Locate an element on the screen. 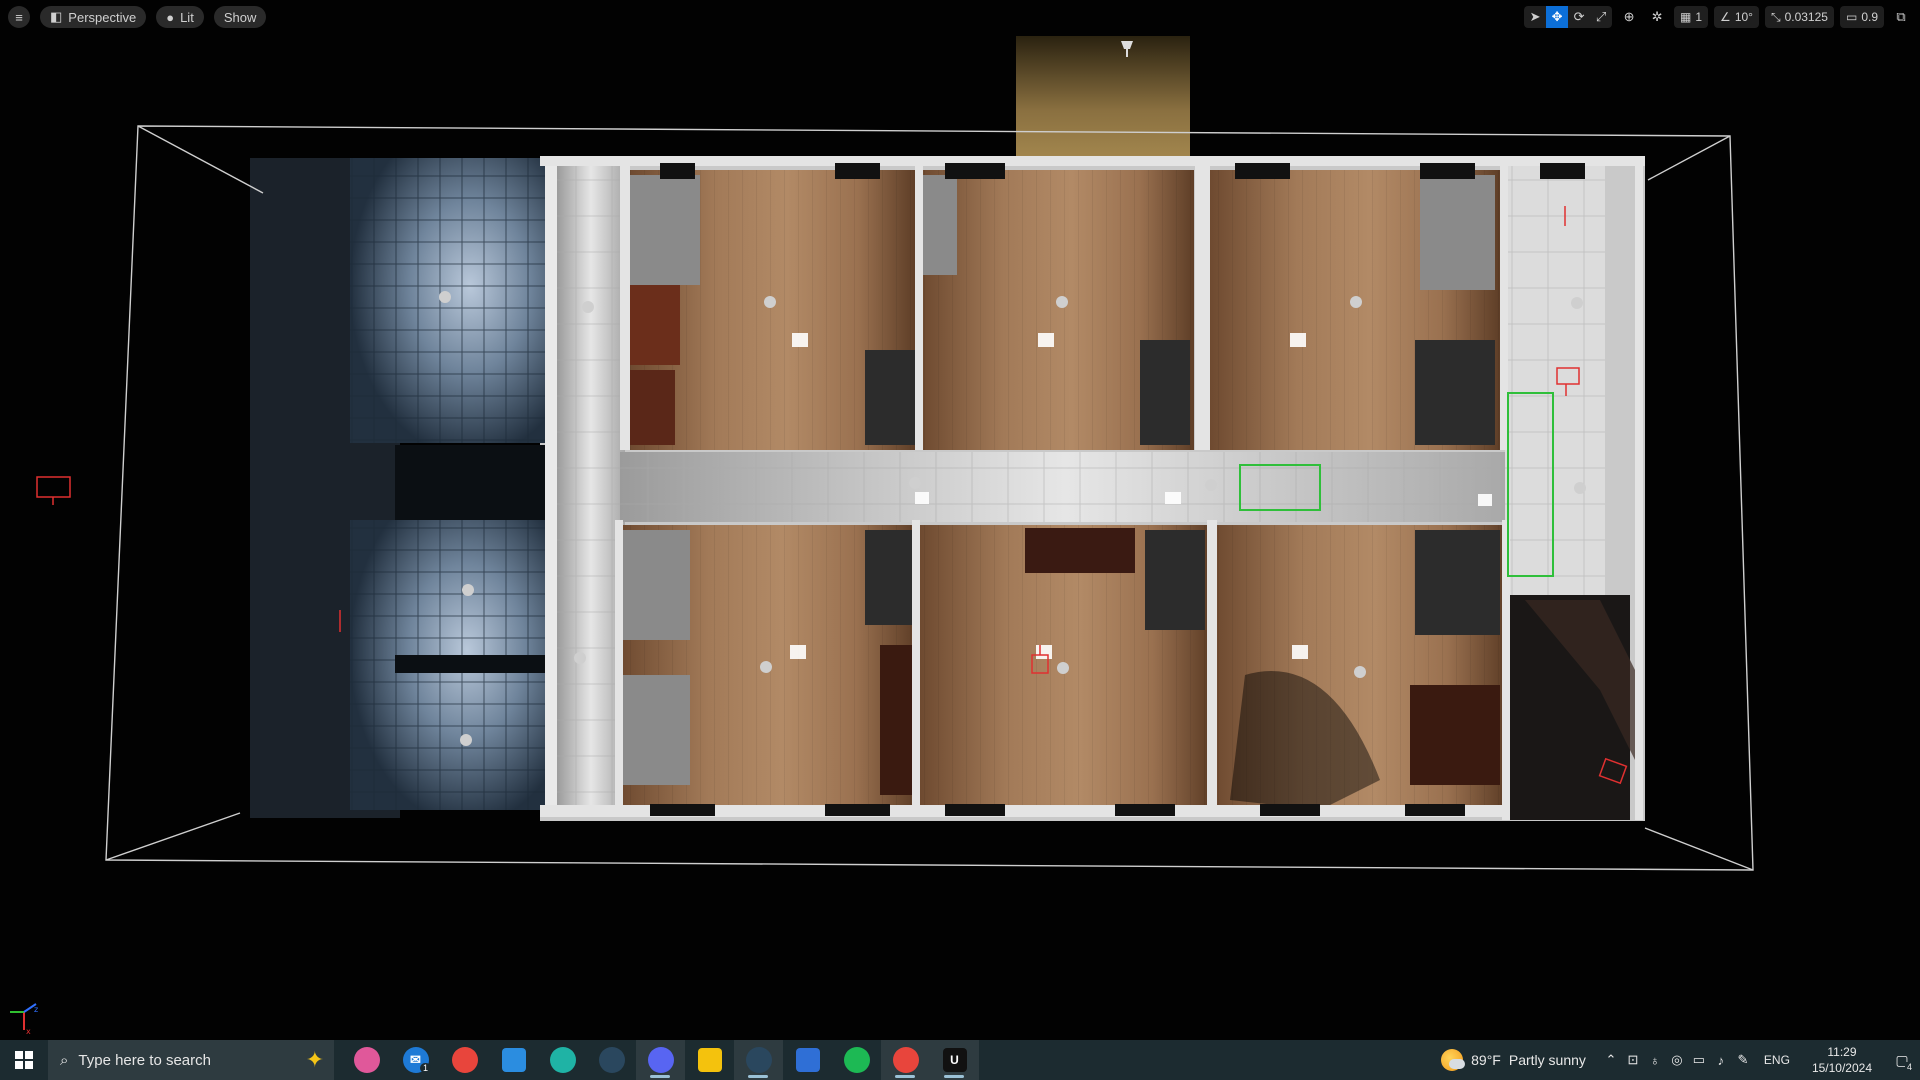 Image resolution: width=1920 pixels, height=1080 pixels. axis-gizmo: z x is located at coordinates (24, 1019).